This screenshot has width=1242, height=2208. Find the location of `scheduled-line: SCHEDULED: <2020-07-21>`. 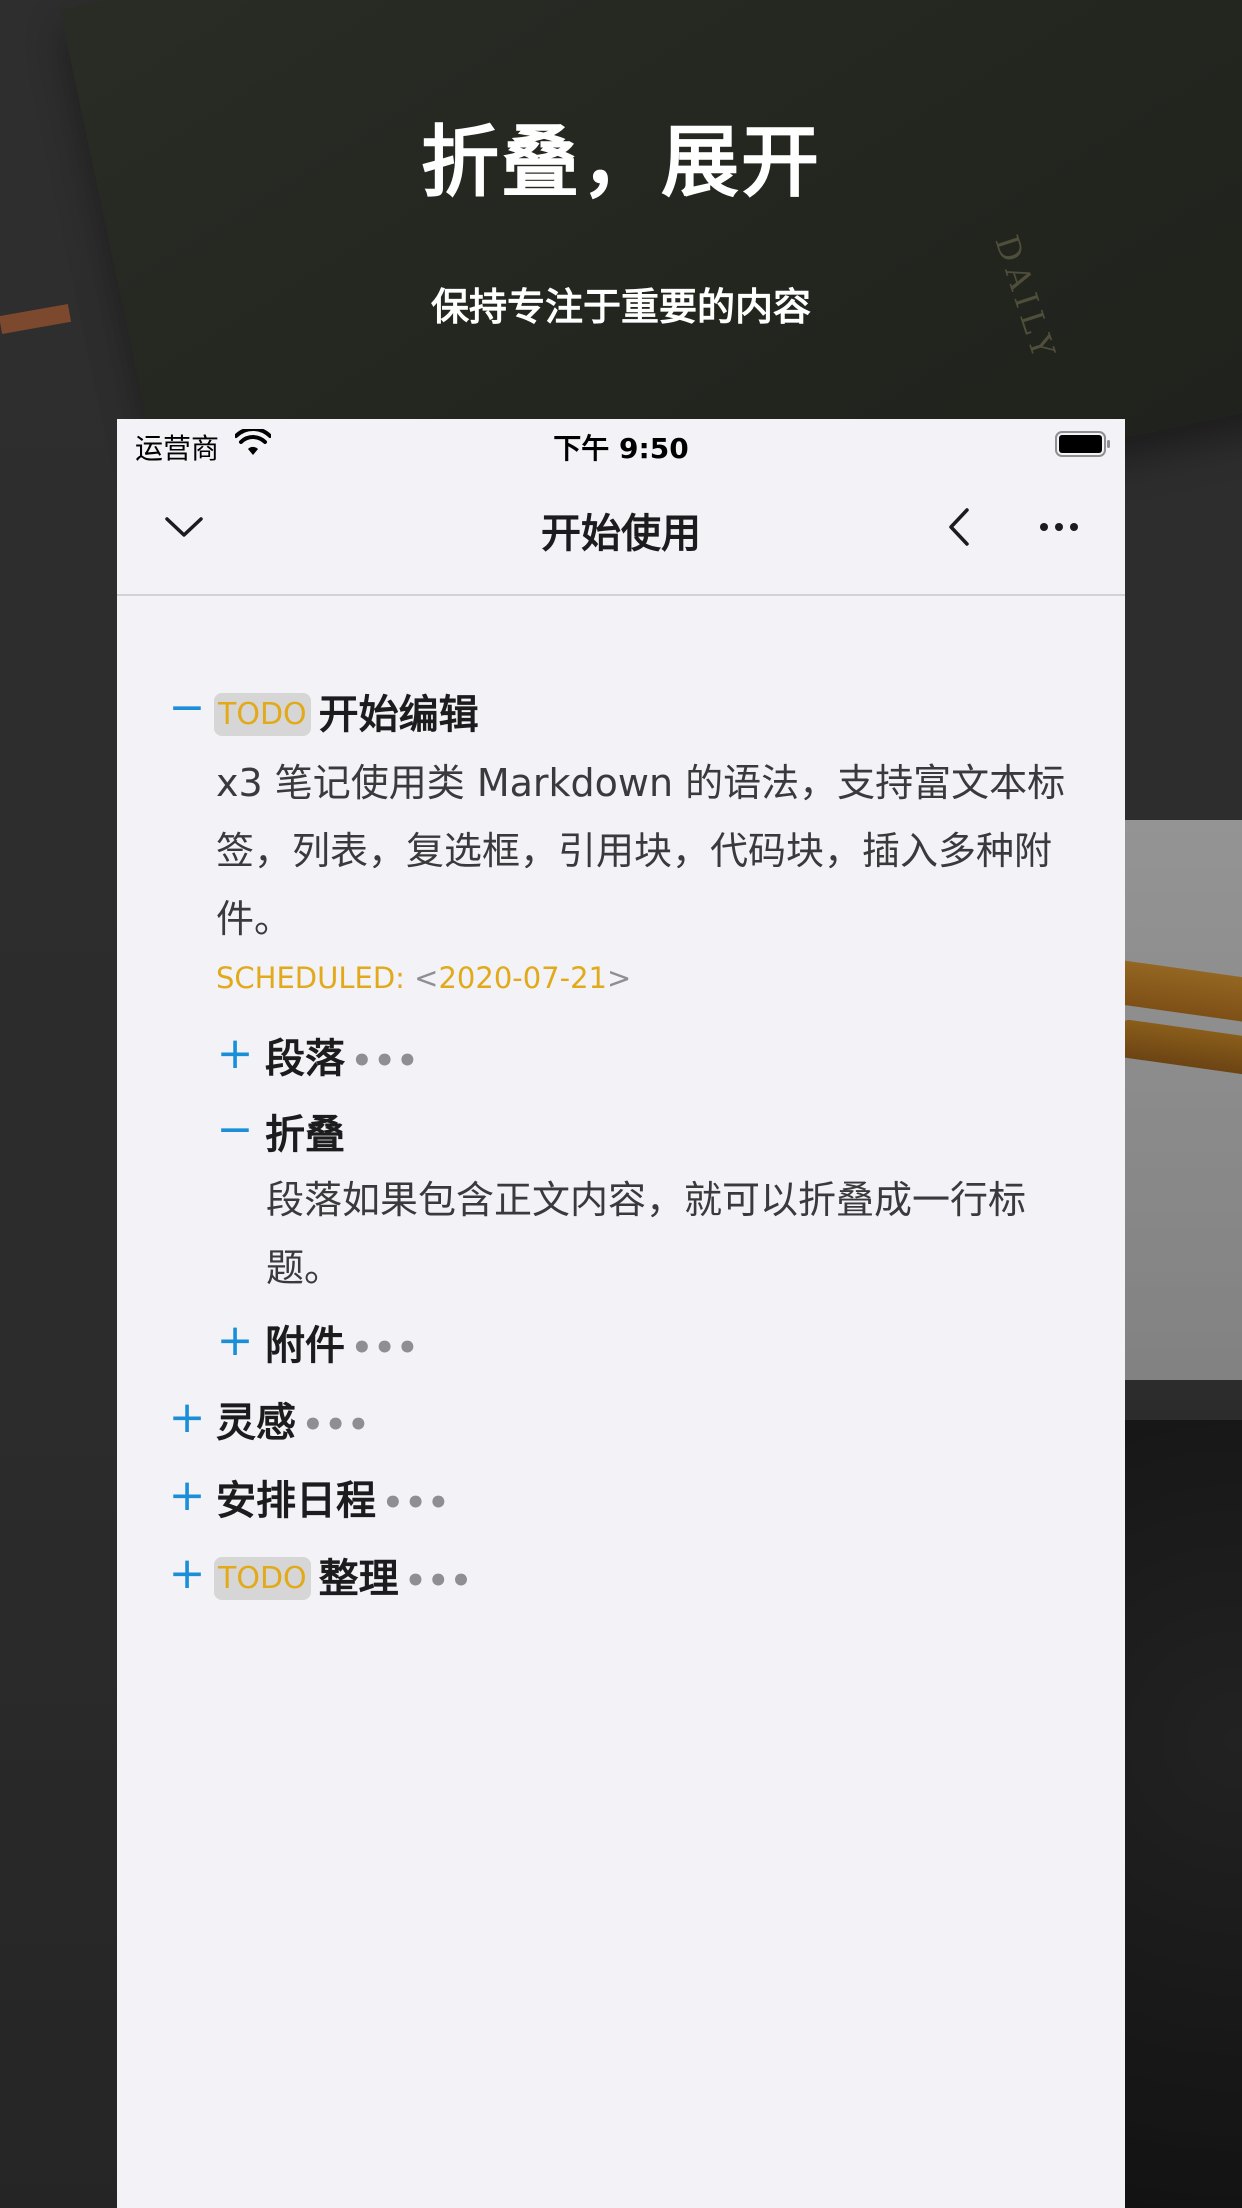

scheduled-line: SCHEDULED: <2020-07-21> is located at coordinates (423, 978).